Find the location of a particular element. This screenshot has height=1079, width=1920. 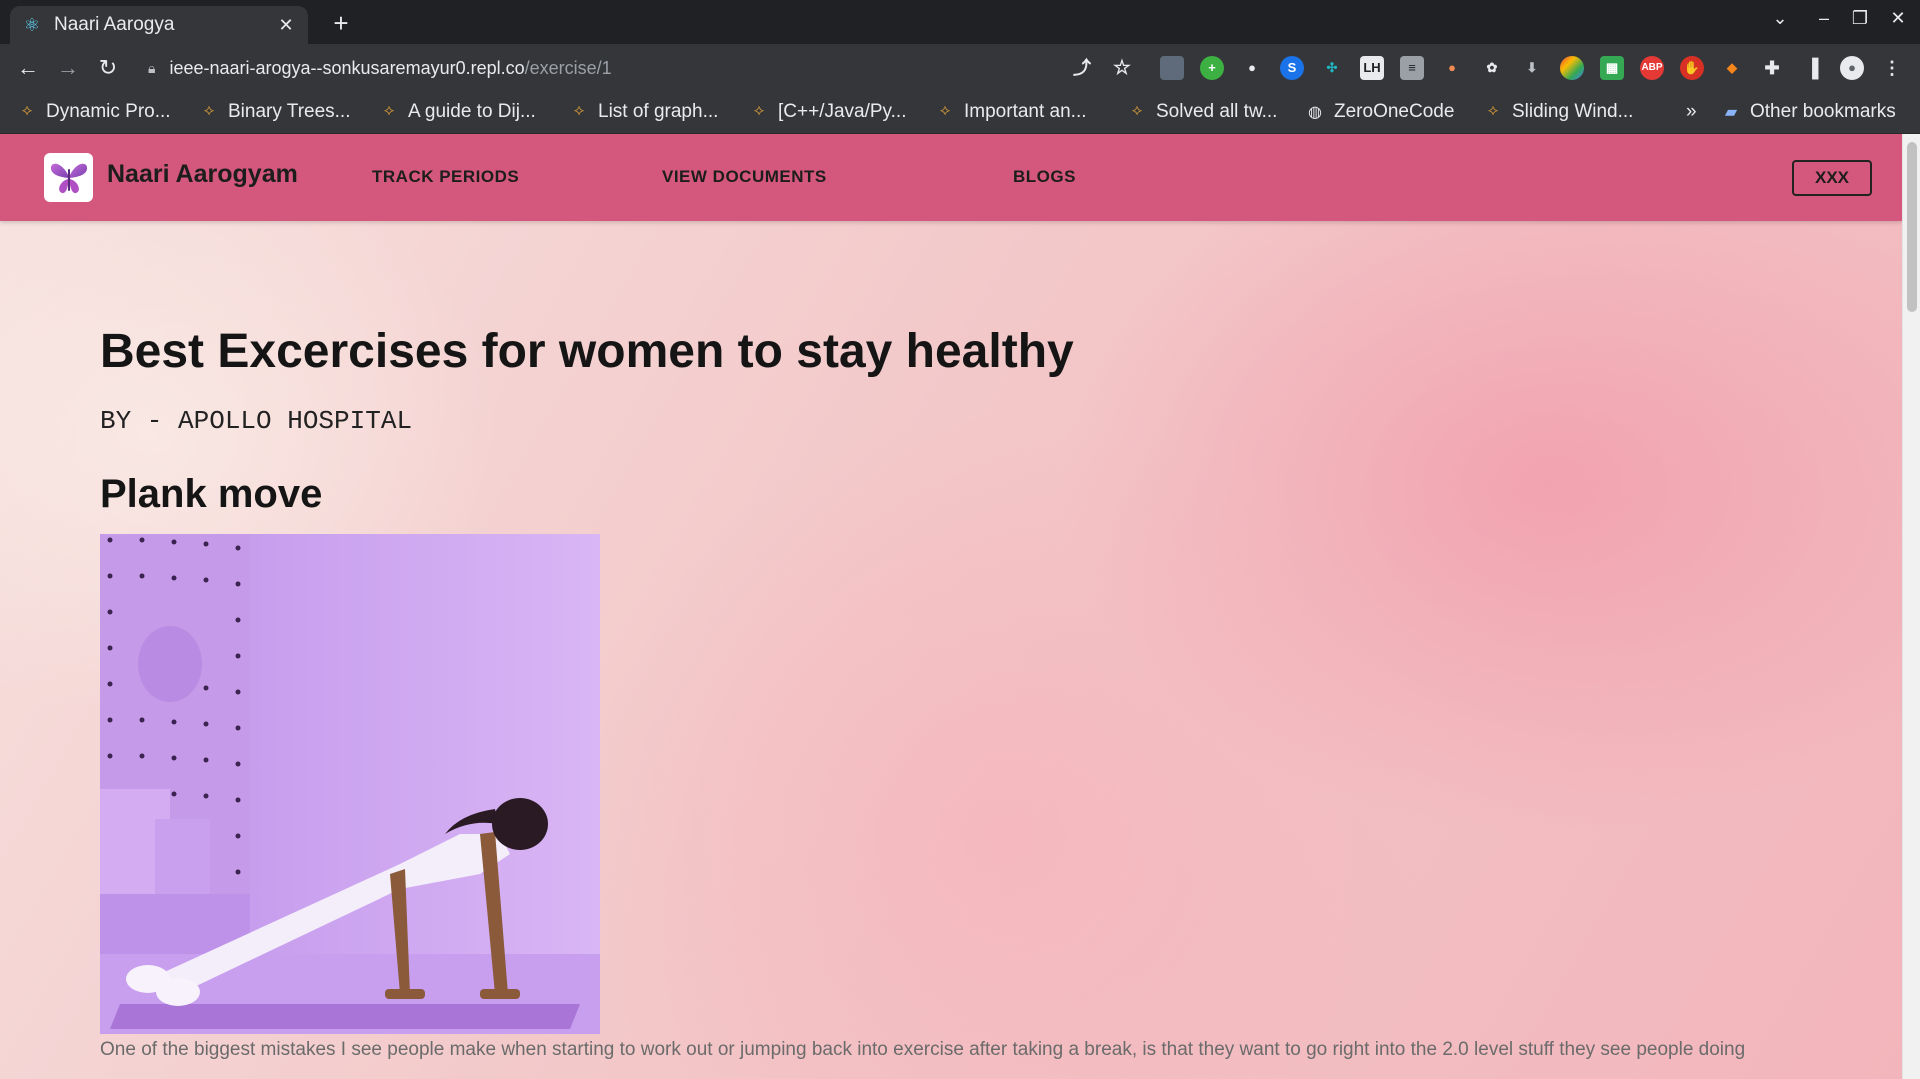

bookmarks-overflow-button: » is located at coordinates (1691, 112).